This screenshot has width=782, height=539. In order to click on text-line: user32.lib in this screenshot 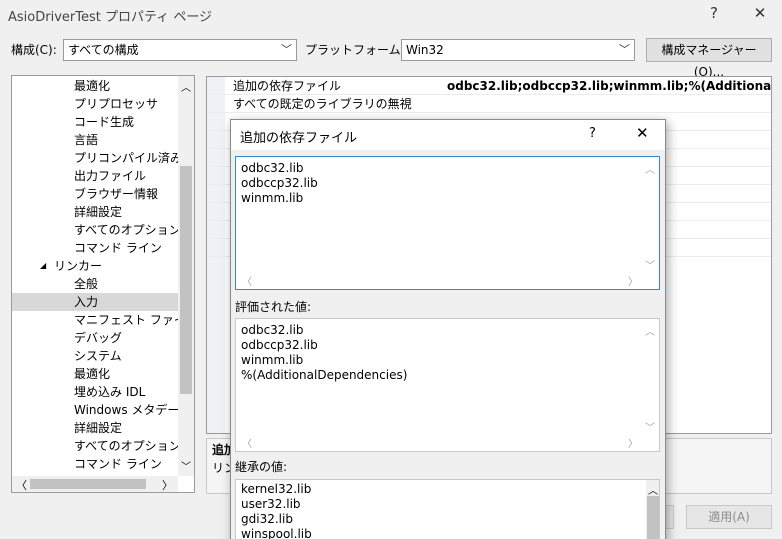, I will do `click(271, 504)`.